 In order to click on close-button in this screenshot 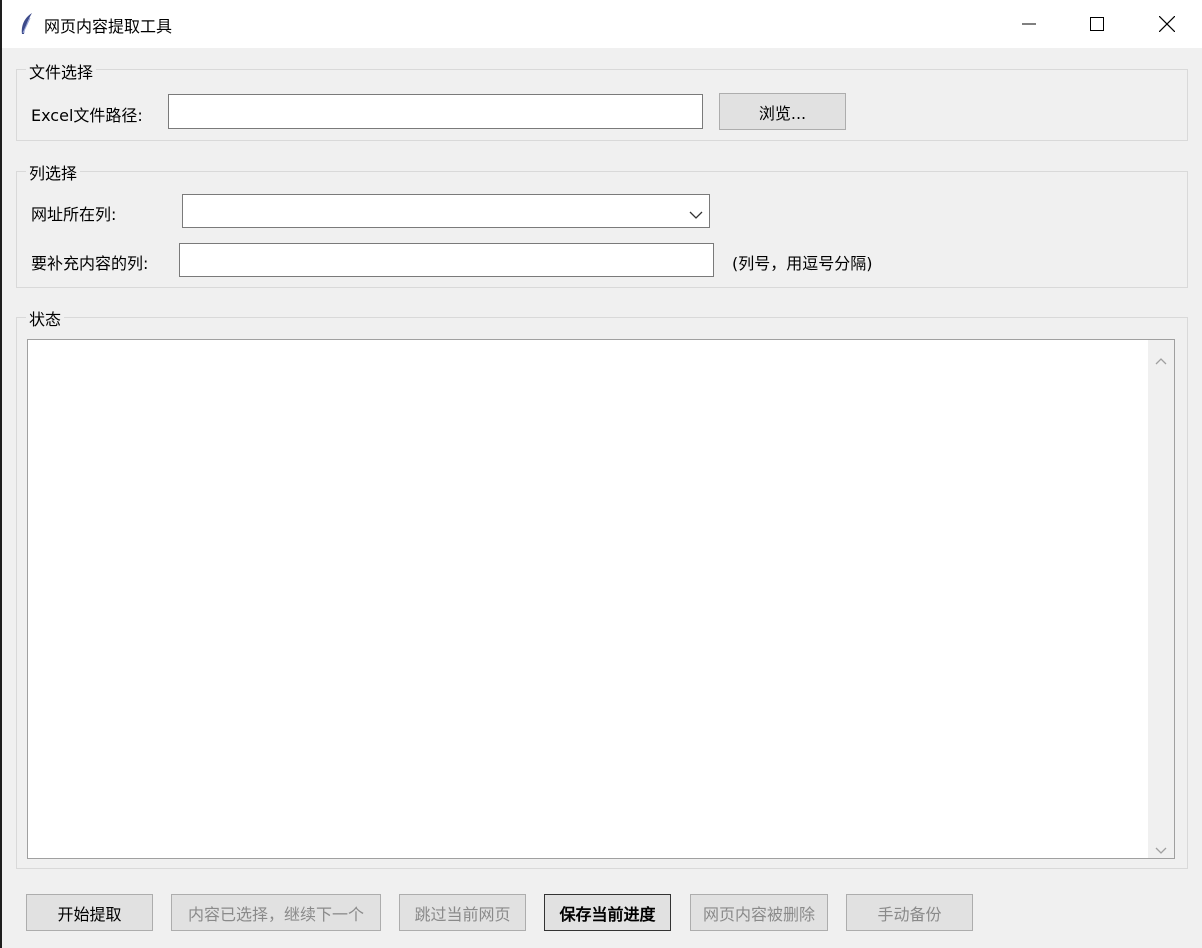, I will do `click(1167, 24)`.